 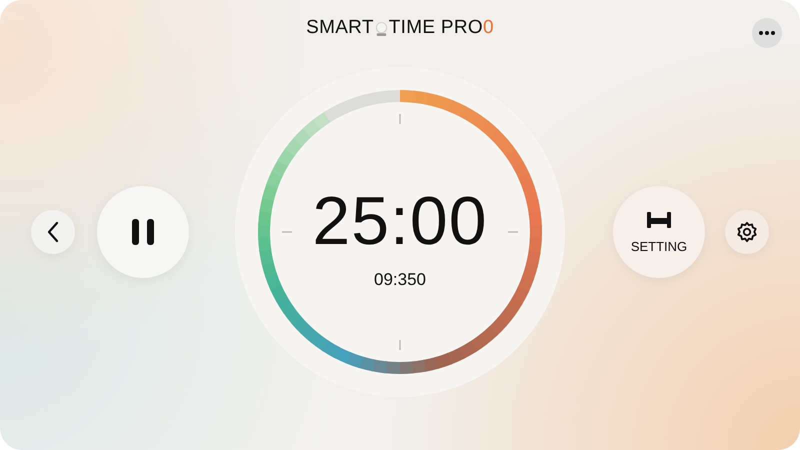 I want to click on settings-icon, so click(x=747, y=232).